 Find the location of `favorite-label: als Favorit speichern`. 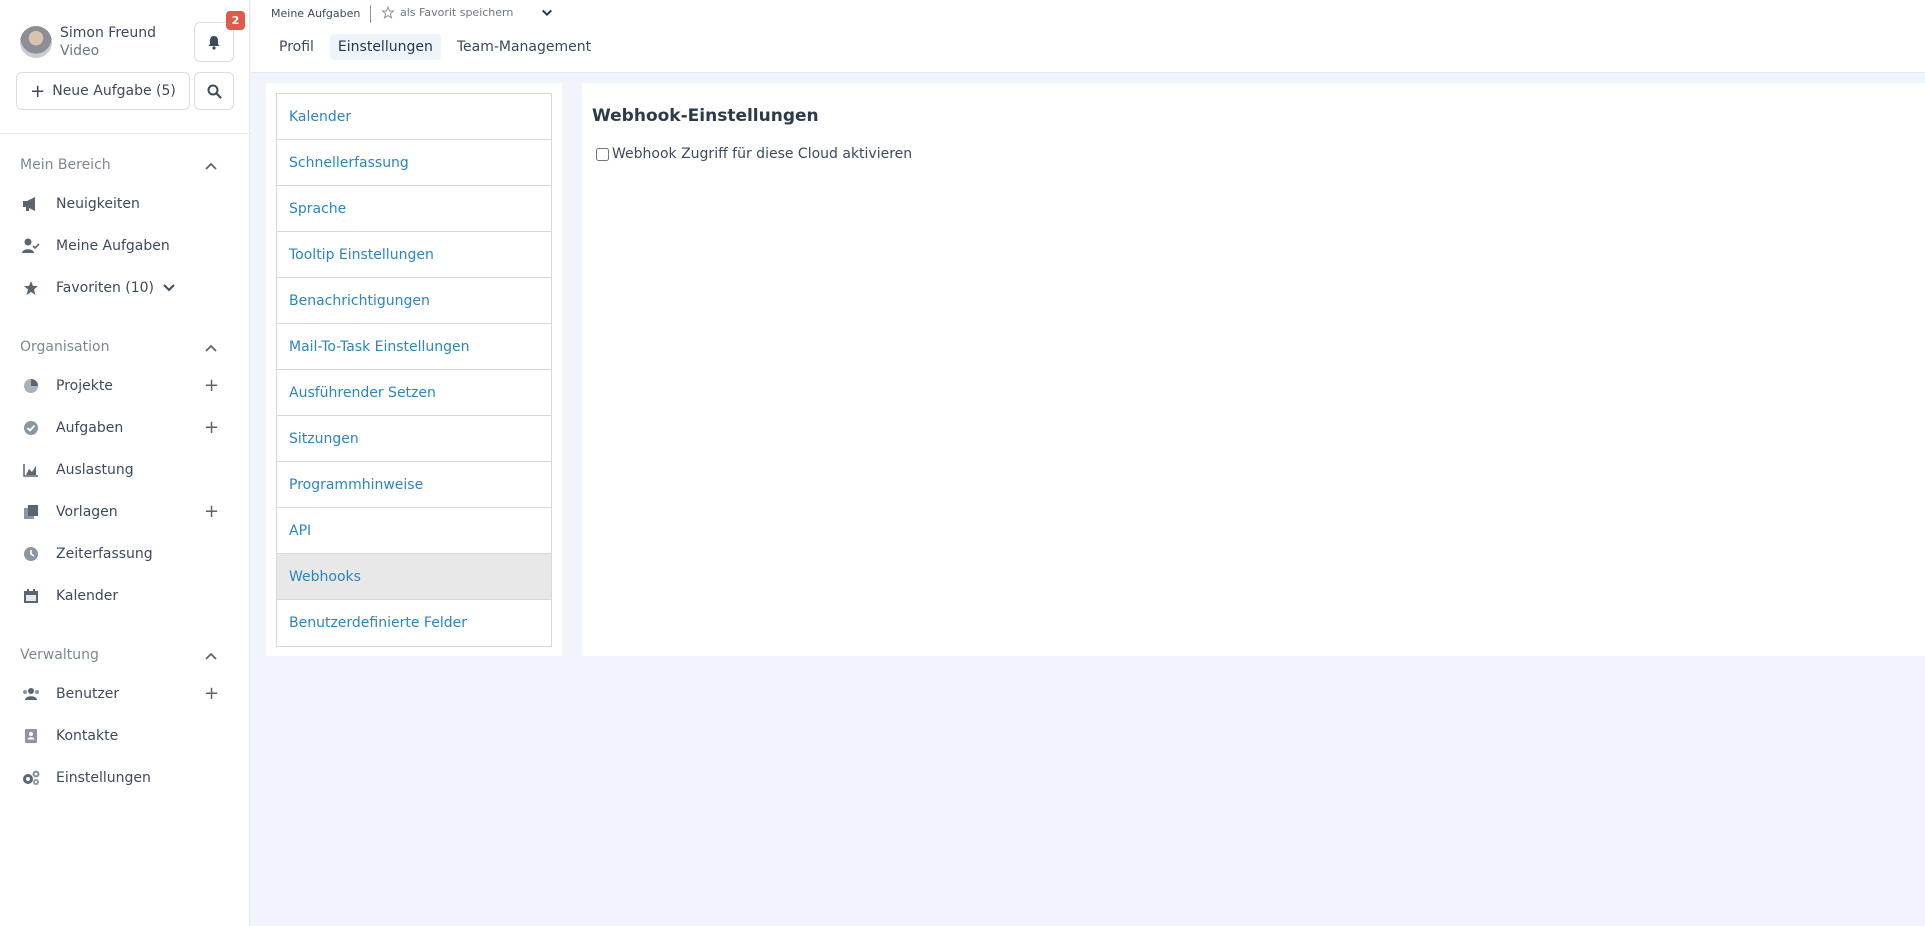

favorite-label: als Favorit speichern is located at coordinates (457, 12).